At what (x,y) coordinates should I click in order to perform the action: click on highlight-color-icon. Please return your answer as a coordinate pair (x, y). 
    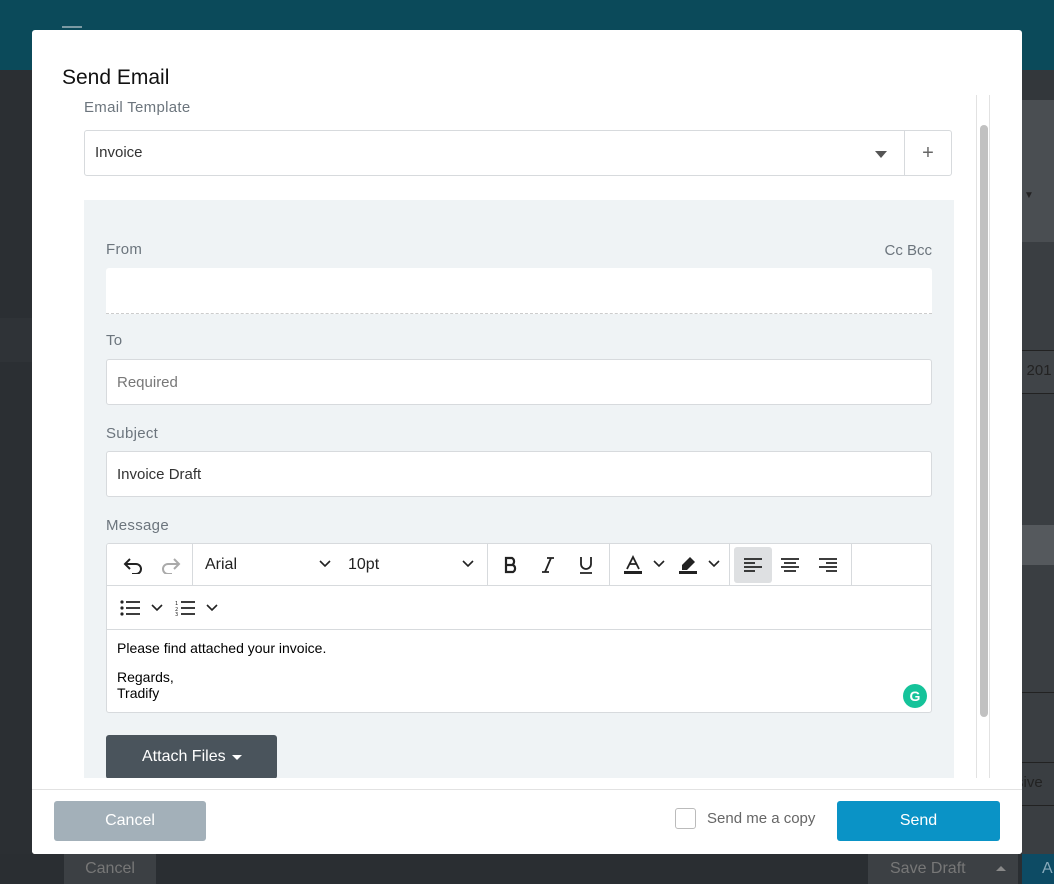
    Looking at the image, I should click on (688, 565).